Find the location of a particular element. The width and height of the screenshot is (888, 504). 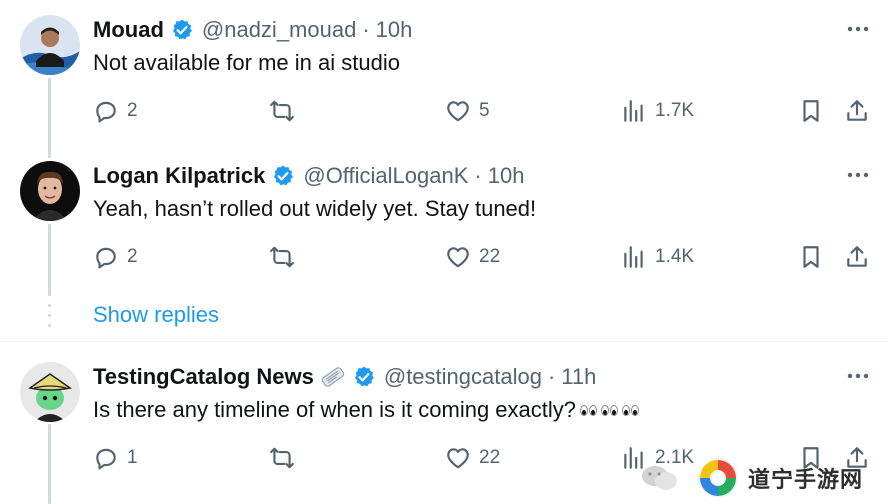

tweet-actions: 2 5 1.7K is located at coordinates (483, 111).